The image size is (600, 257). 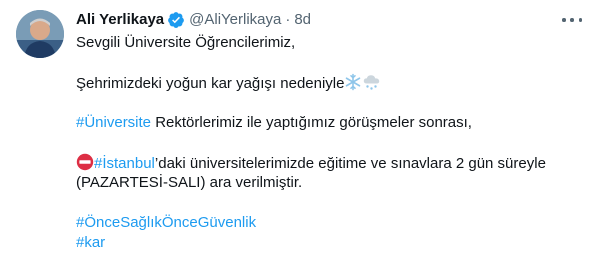 I want to click on hashtag-line-1: #ÖnceSağlıkÖnceGüvenlik, so click(x=331, y=223).